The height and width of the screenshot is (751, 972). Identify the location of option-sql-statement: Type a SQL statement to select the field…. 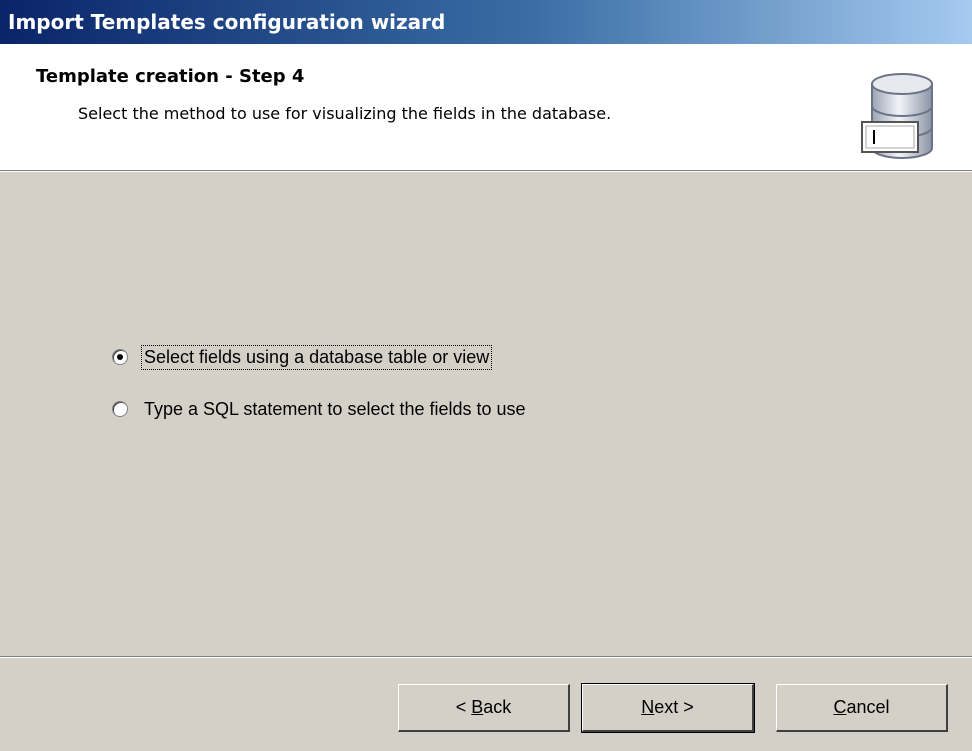
(320, 409).